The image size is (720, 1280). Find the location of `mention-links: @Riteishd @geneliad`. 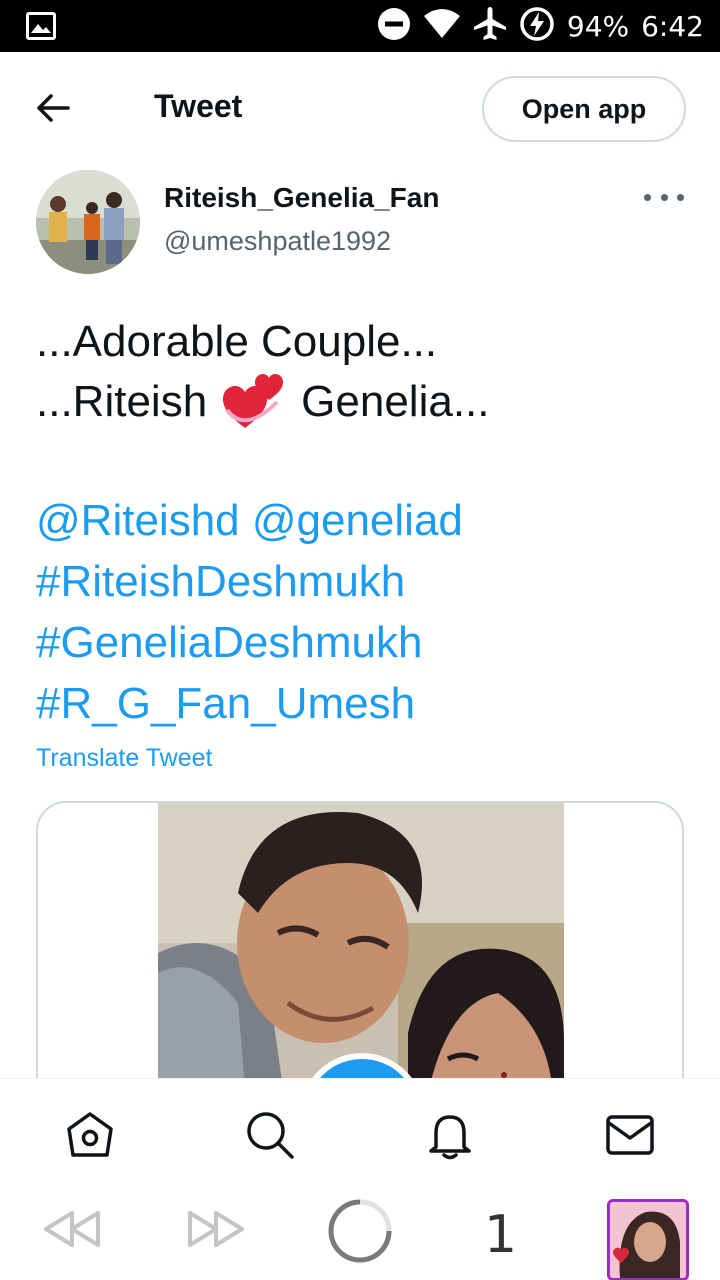

mention-links: @Riteishd @geneliad is located at coordinates (361, 520).